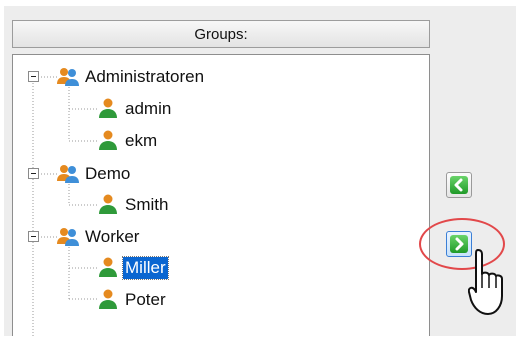  Describe the element at coordinates (33, 236) in the screenshot. I see `collapse-worker` at that location.